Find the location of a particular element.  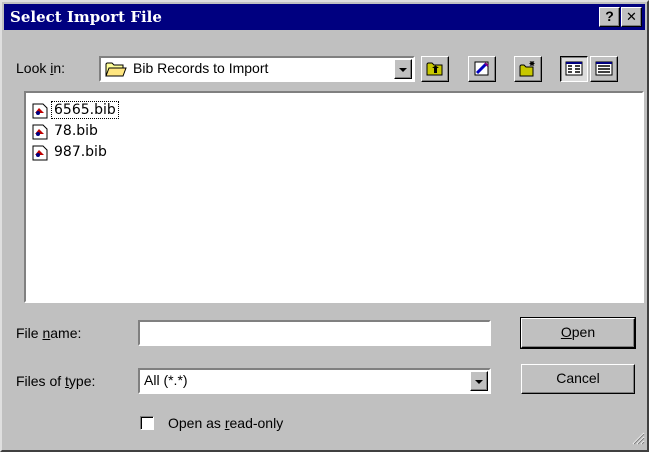

list-view-button is located at coordinates (574, 69).